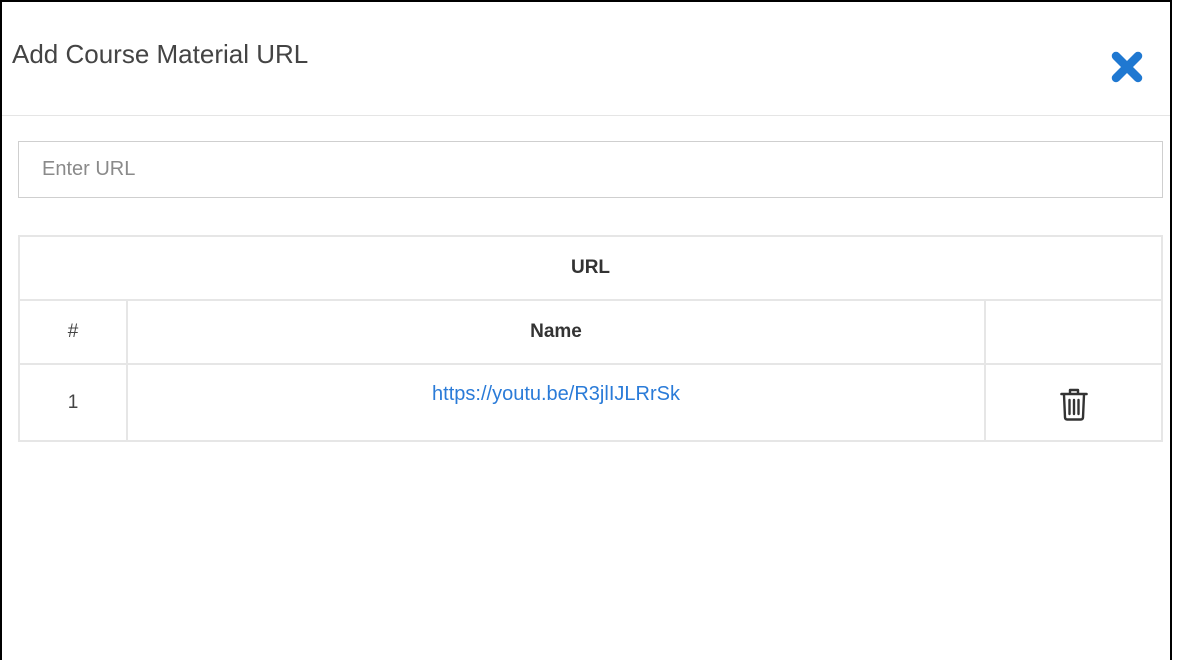 The height and width of the screenshot is (660, 1181). I want to click on column-header-name: Name, so click(556, 332).